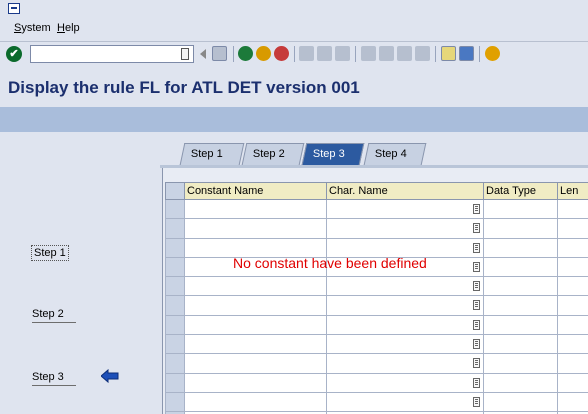 This screenshot has height=414, width=588. Describe the element at coordinates (263, 53) in the screenshot. I see `exit-icon` at that location.